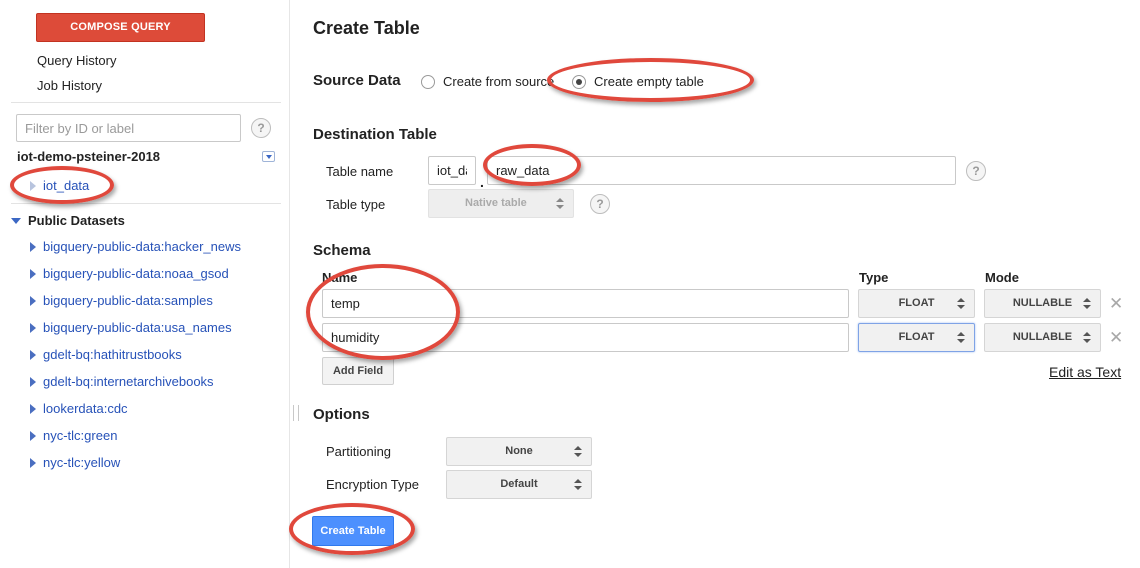 This screenshot has width=1140, height=568. What do you see at coordinates (1002, 277) in the screenshot?
I see `schema-col-mode: Mode` at bounding box center [1002, 277].